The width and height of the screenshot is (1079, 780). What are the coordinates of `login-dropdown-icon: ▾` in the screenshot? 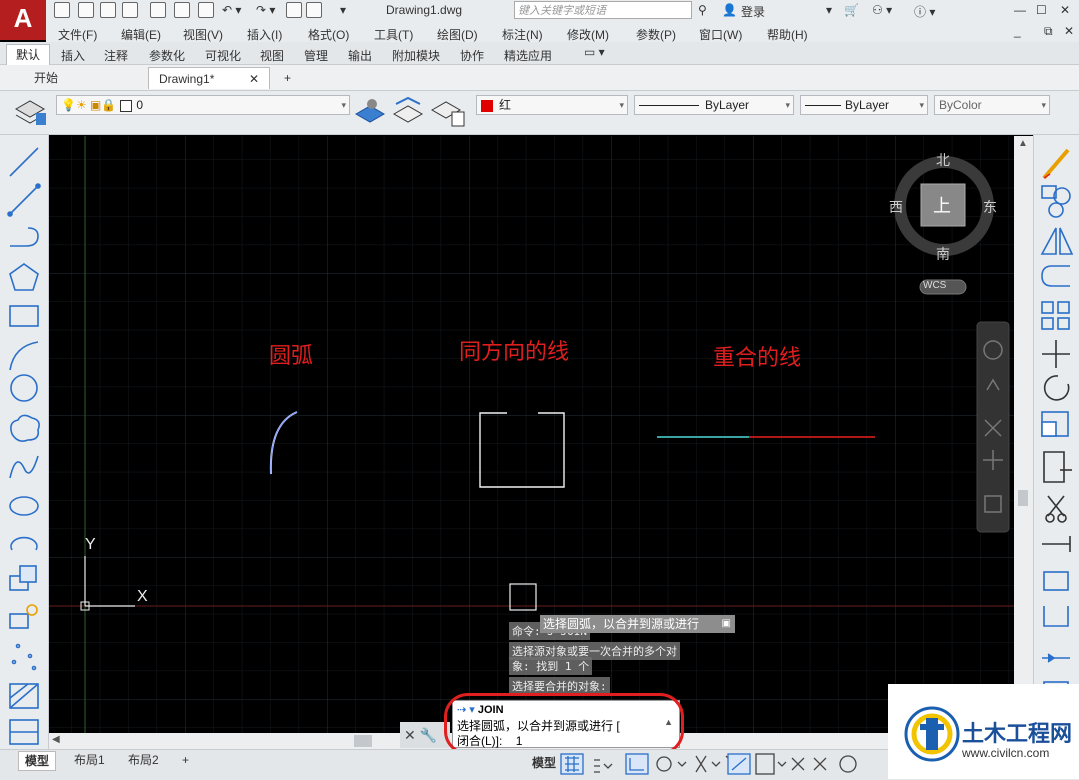 It's located at (829, 10).